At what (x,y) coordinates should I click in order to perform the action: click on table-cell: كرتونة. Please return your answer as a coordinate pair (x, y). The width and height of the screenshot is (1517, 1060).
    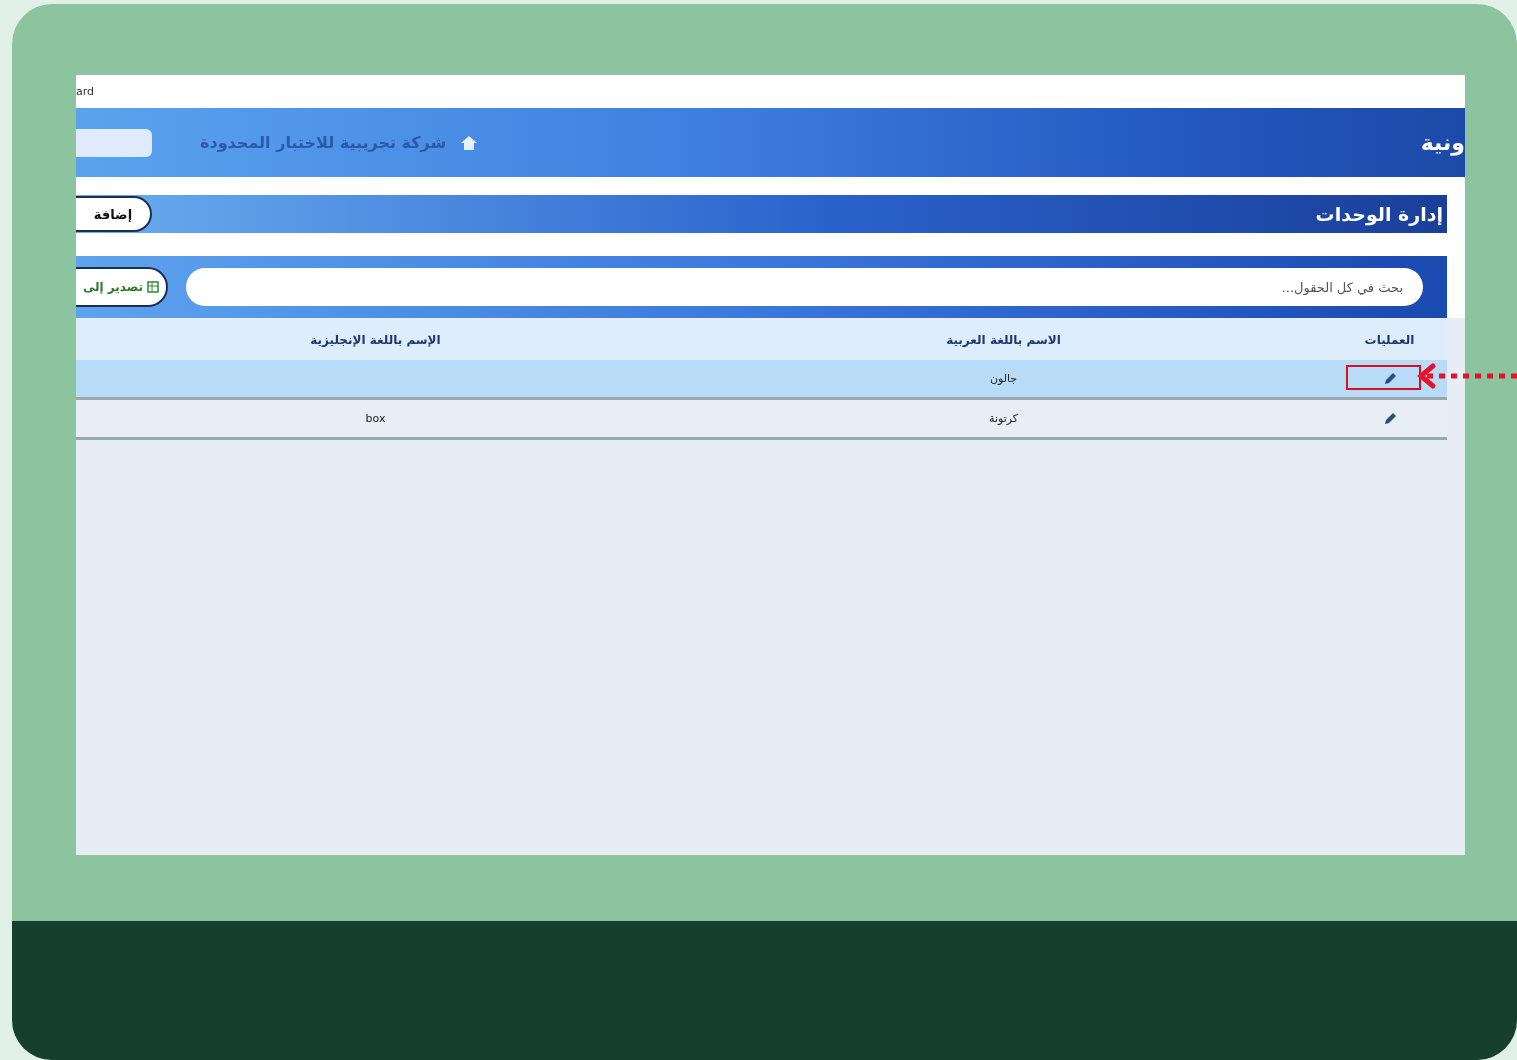
    Looking at the image, I should click on (1003, 418).